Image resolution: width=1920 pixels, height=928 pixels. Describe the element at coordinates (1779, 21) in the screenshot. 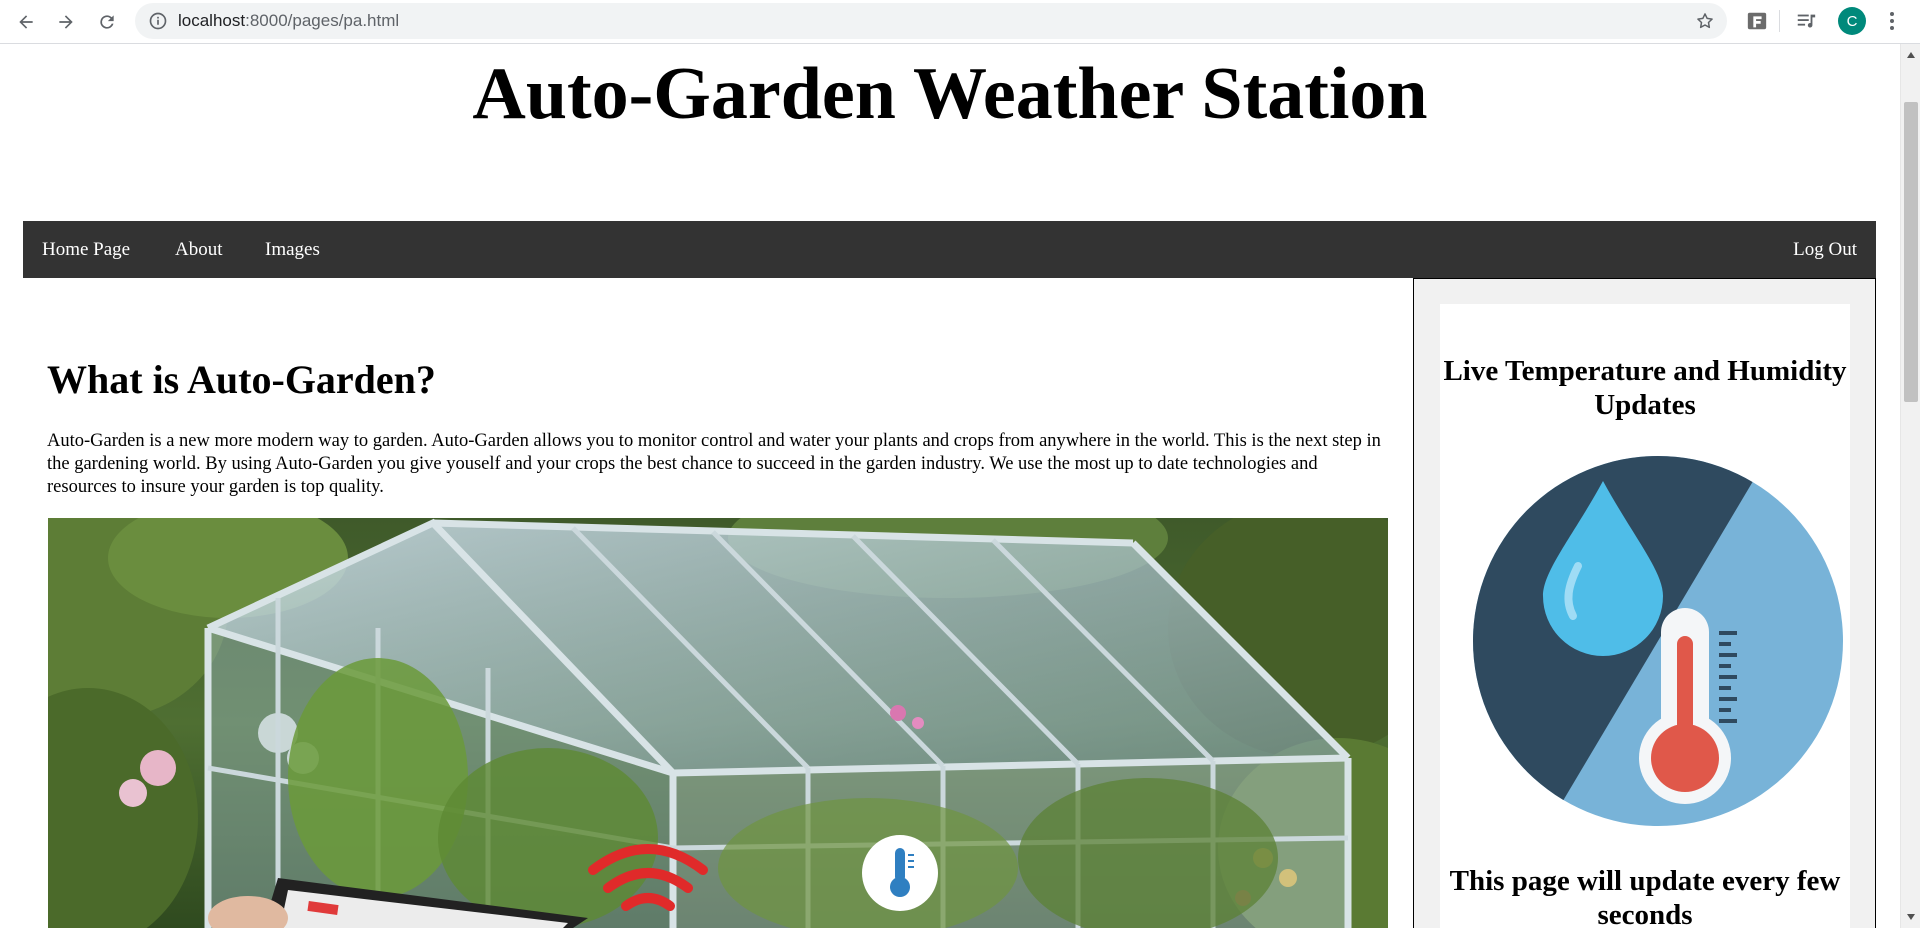

I see `toolbar-divider` at that location.